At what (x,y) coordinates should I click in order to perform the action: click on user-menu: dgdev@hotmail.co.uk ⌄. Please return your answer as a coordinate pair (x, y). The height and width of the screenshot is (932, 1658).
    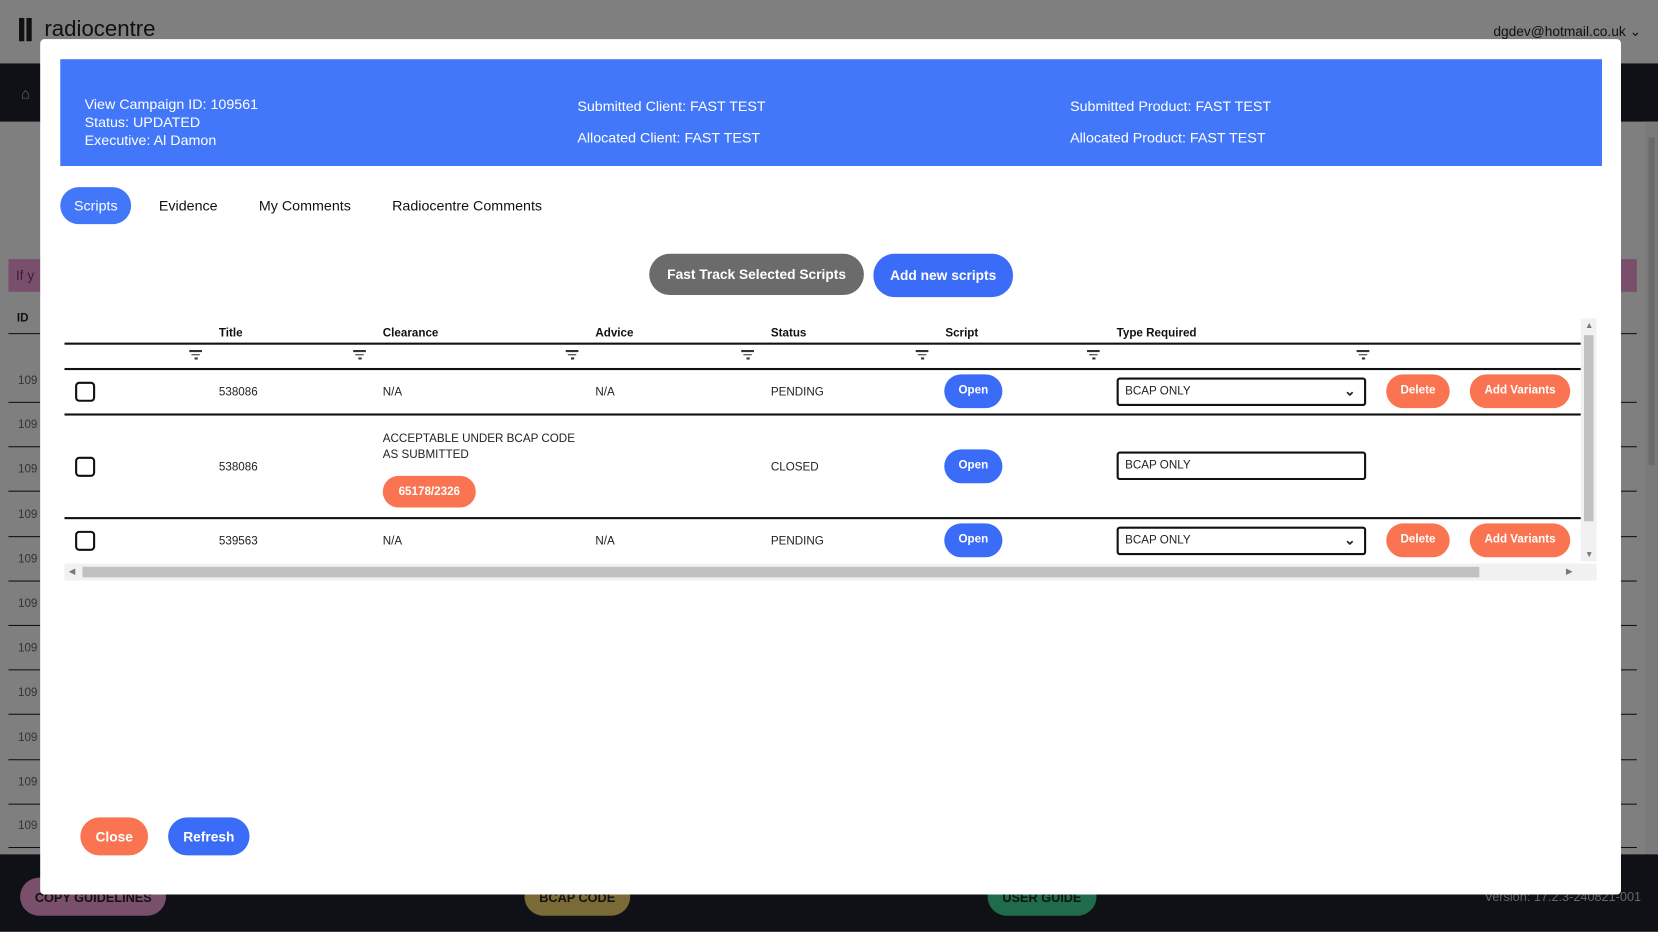
    Looking at the image, I should click on (1567, 31).